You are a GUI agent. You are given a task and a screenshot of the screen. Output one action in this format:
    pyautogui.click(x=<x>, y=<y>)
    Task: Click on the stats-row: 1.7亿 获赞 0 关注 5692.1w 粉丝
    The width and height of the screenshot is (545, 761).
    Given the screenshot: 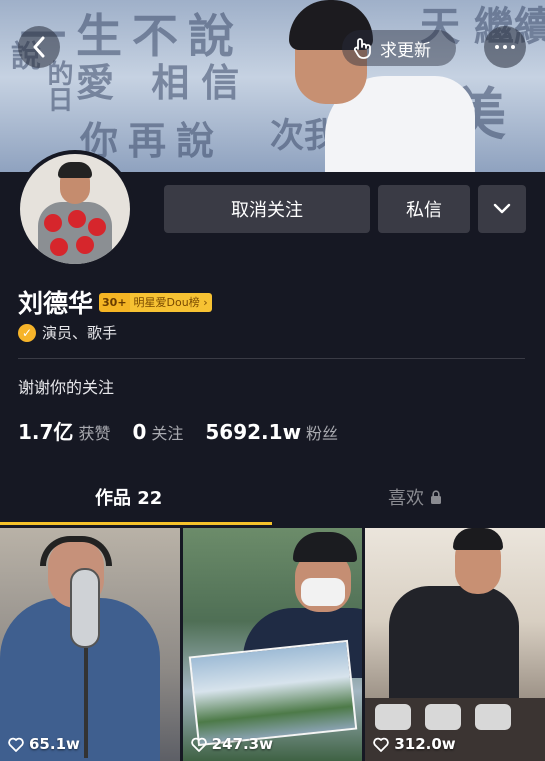 What is the action you would take?
    pyautogui.click(x=189, y=430)
    